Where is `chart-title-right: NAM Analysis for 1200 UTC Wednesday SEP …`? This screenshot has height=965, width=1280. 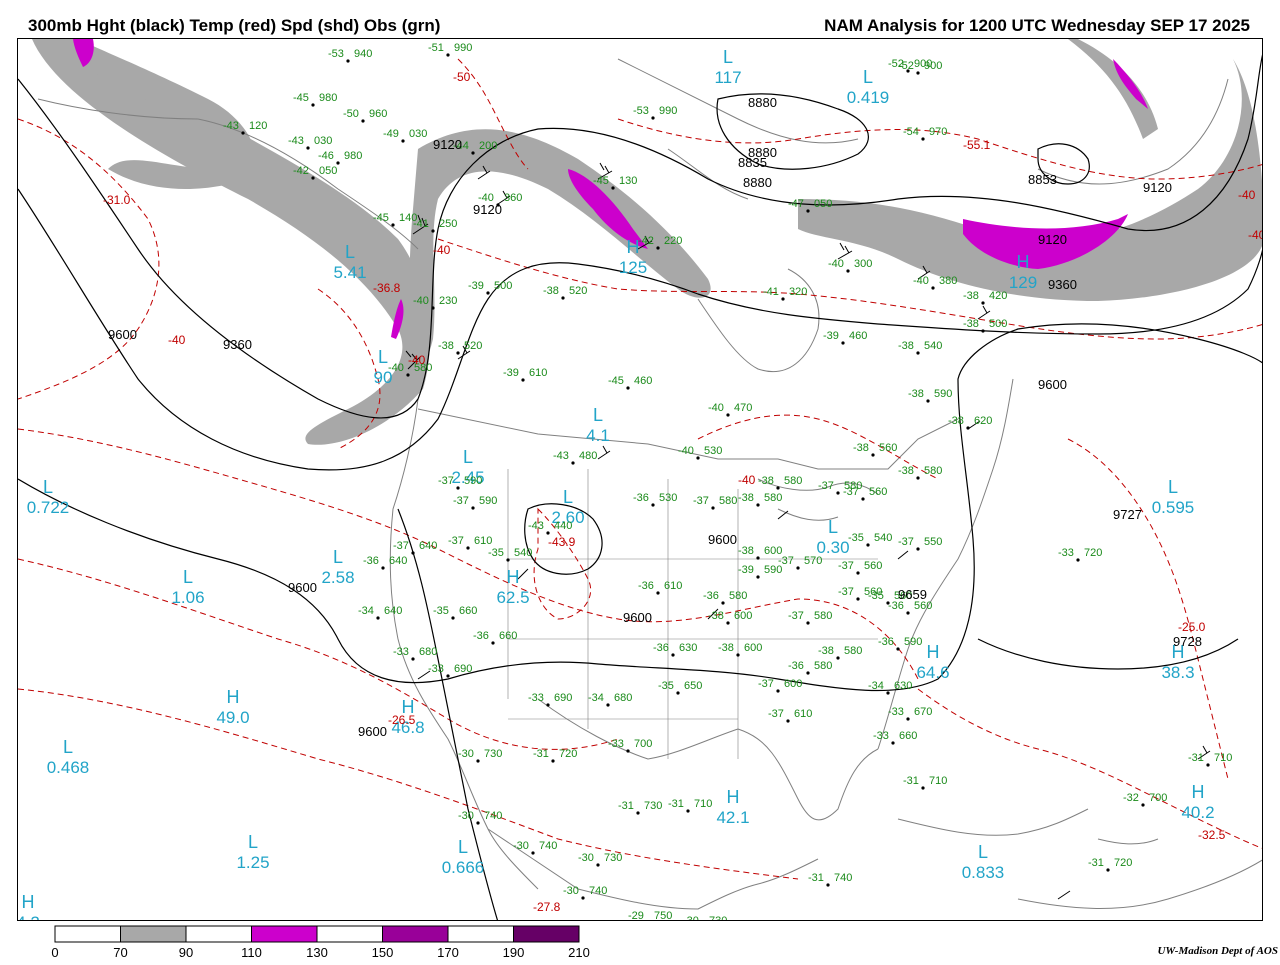
chart-title-right: NAM Analysis for 1200 UTC Wednesday SEP … is located at coordinates (1037, 25).